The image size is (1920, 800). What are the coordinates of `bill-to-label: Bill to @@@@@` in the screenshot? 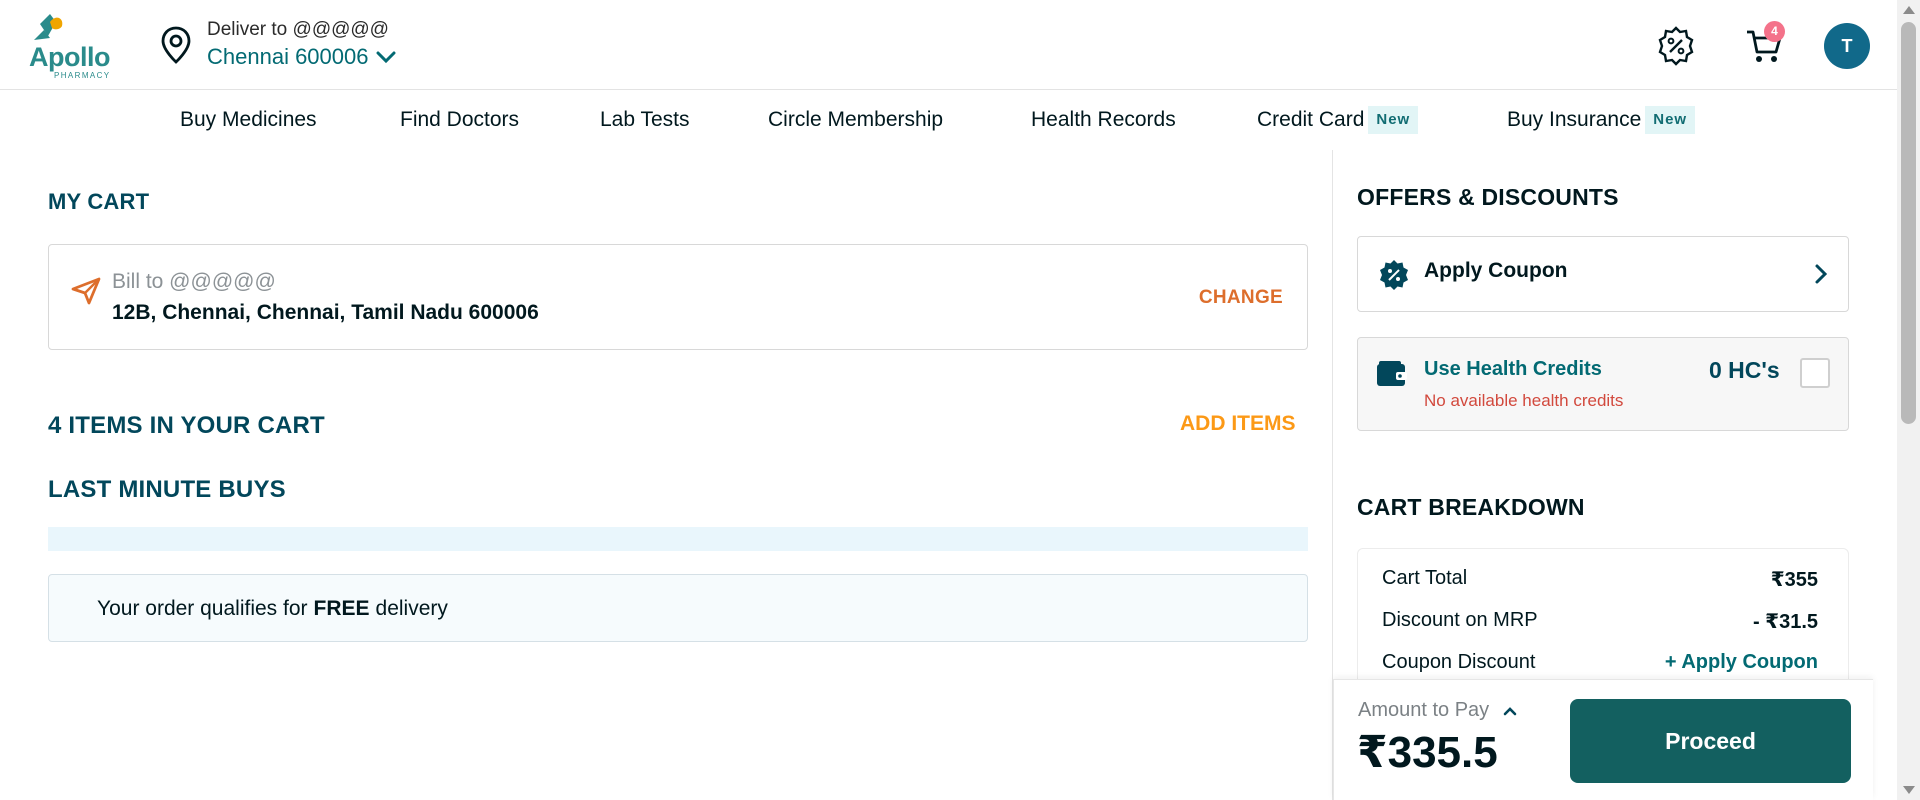 It's located at (194, 281).